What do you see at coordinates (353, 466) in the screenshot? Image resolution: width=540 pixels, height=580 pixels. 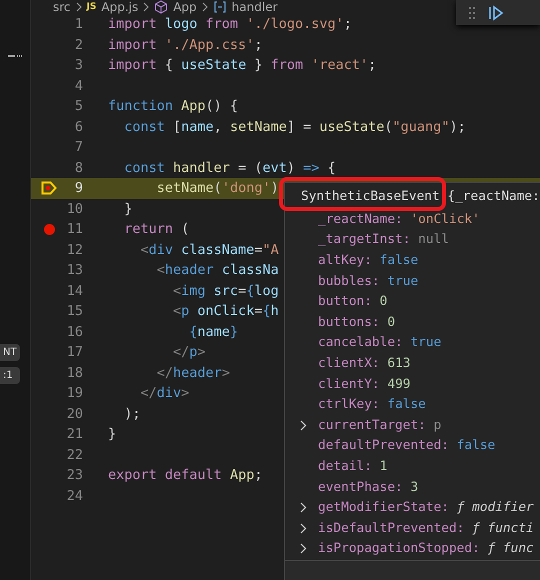 I see `property-entry: detail: 1` at bounding box center [353, 466].